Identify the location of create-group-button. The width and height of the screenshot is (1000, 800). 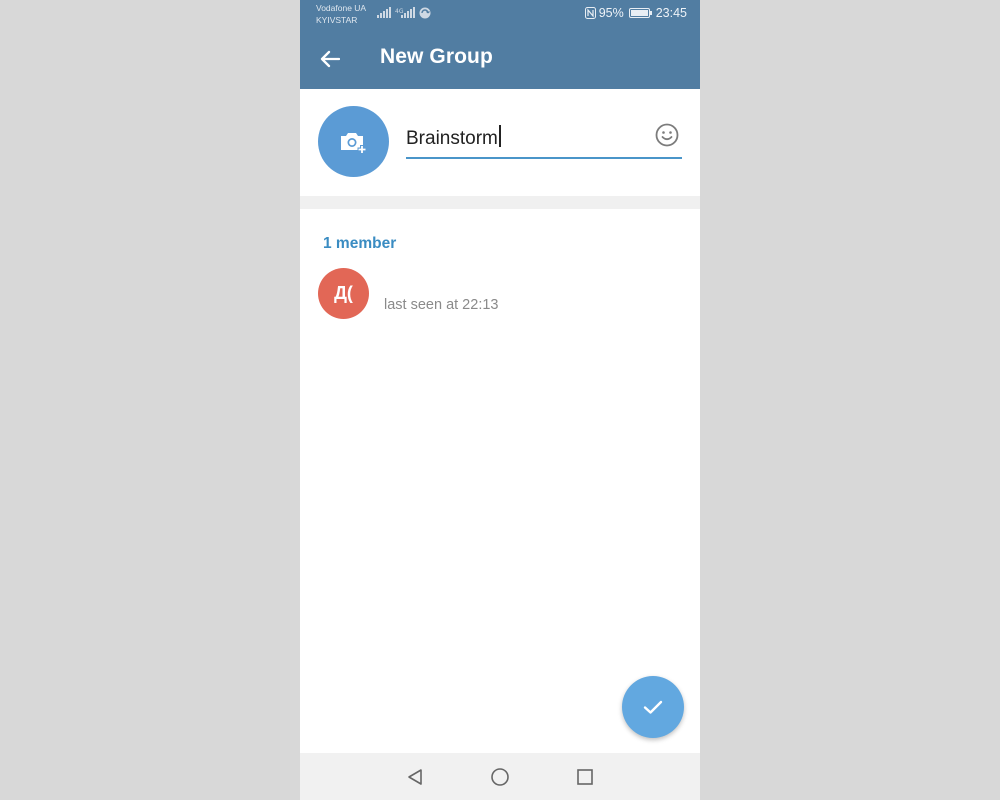
(653, 707).